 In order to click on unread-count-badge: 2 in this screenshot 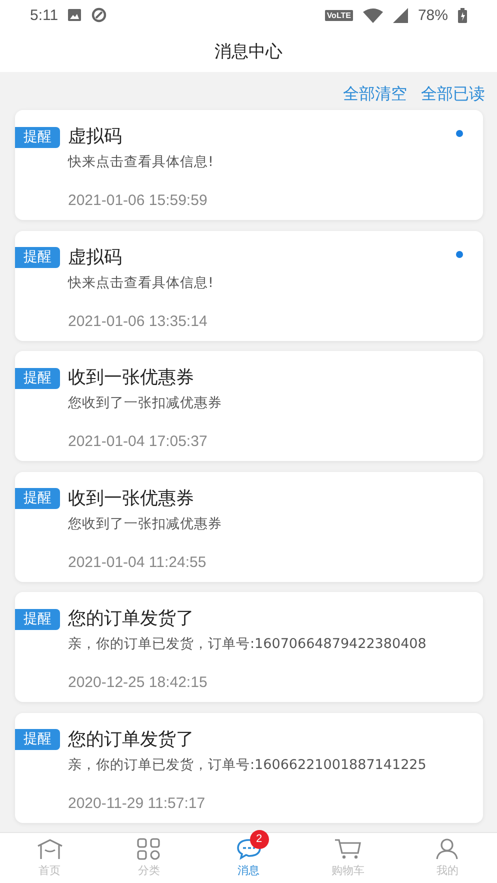, I will do `click(259, 839)`.